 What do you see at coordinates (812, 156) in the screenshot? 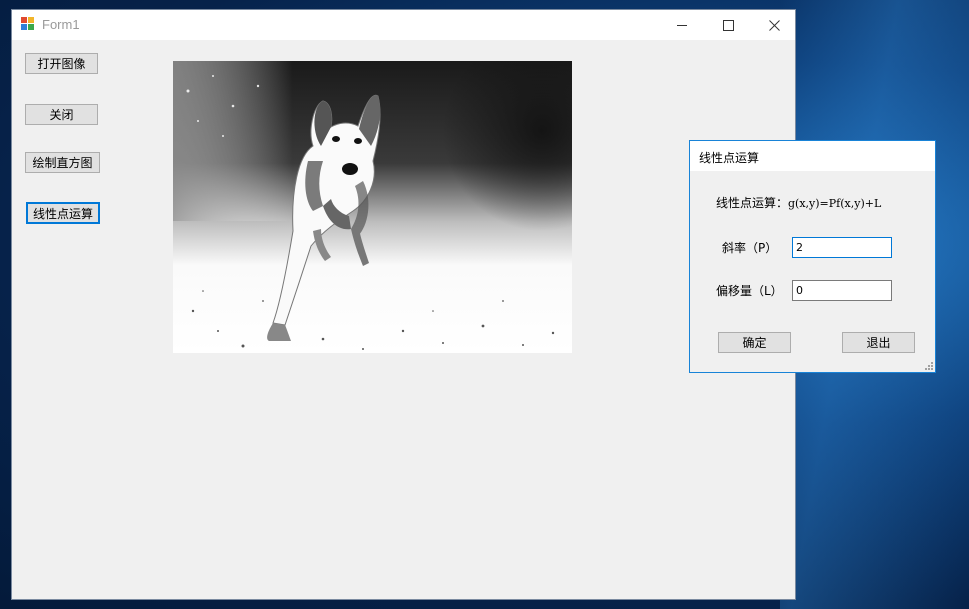
I see `dialog-titlebar: 线性点运算` at bounding box center [812, 156].